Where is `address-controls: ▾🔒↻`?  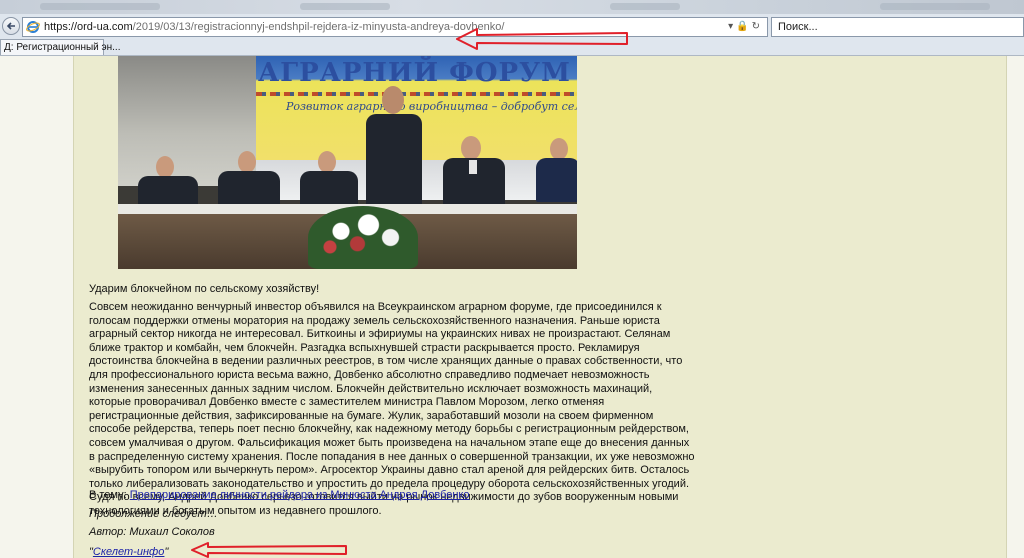
address-controls: ▾🔒↻ is located at coordinates (745, 26).